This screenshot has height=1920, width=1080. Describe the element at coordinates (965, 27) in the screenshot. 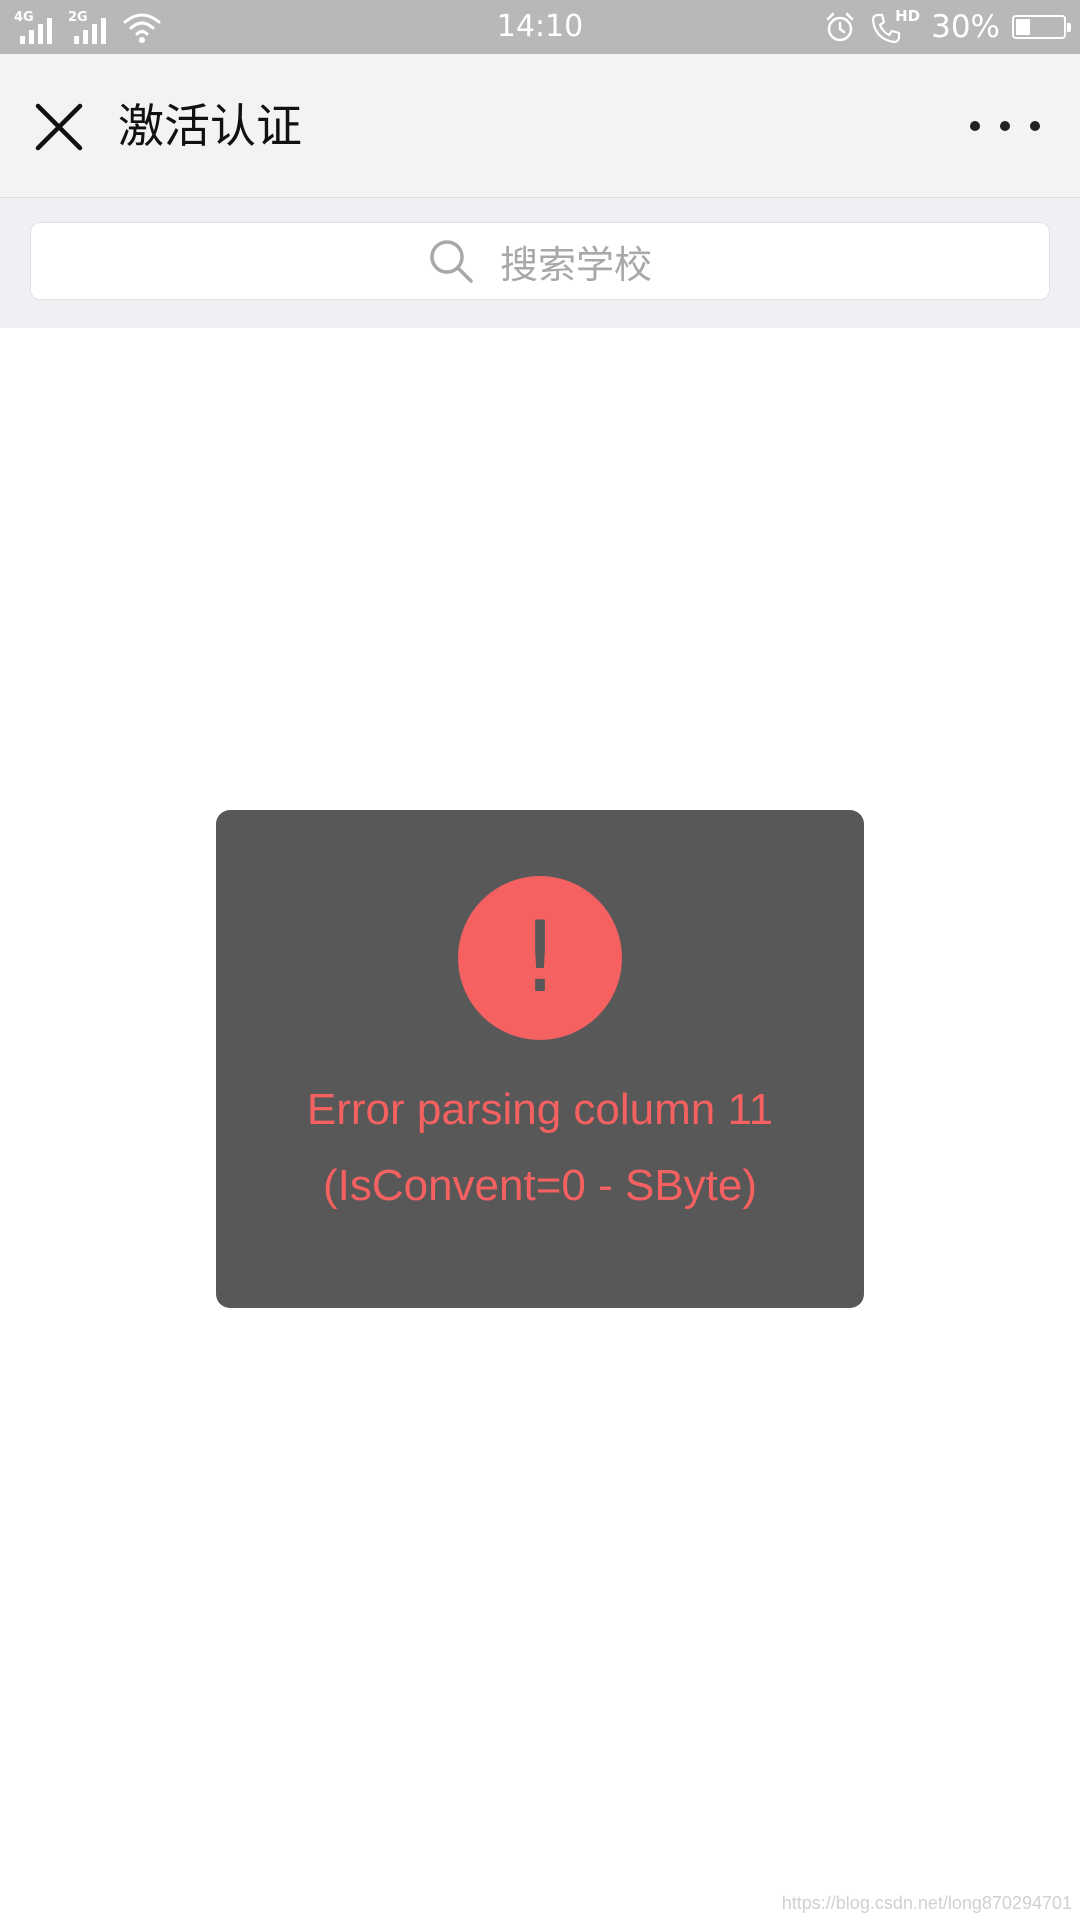

I see `battery-percent: 30%` at that location.